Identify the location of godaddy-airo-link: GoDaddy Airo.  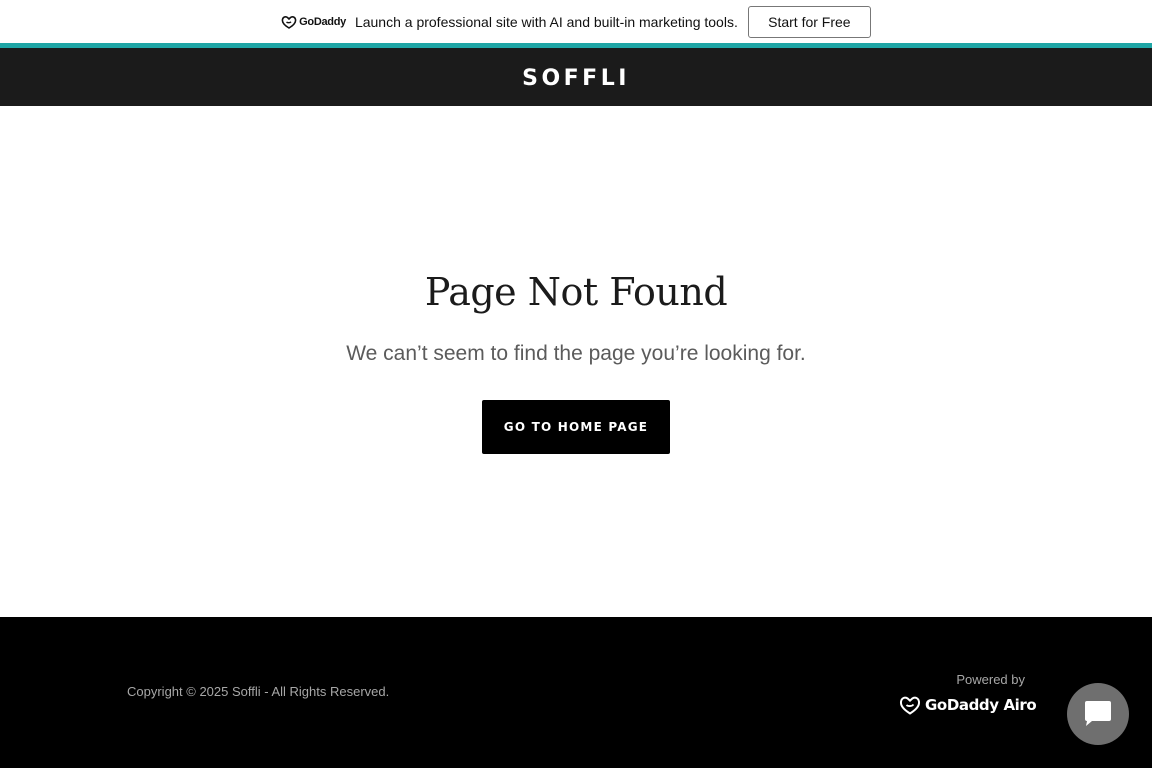
(968, 705).